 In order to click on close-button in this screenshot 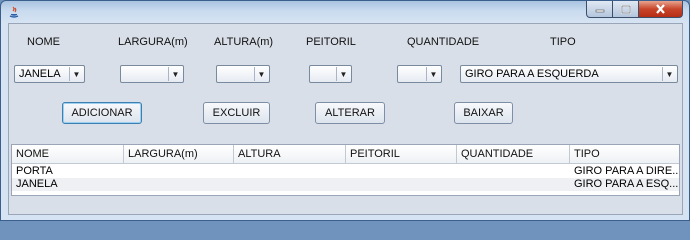, I will do `click(661, 9)`.